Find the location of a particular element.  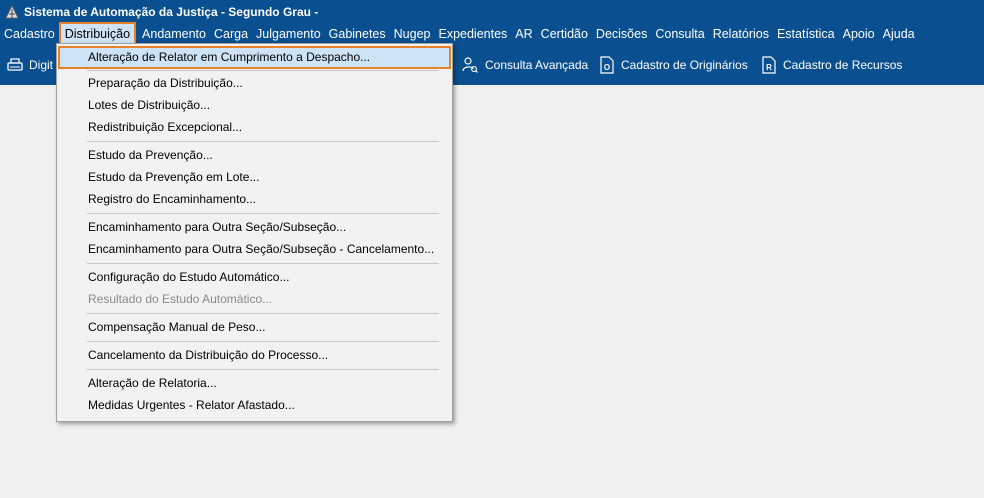

menu-cadastro: Cadastro is located at coordinates (29, 34).